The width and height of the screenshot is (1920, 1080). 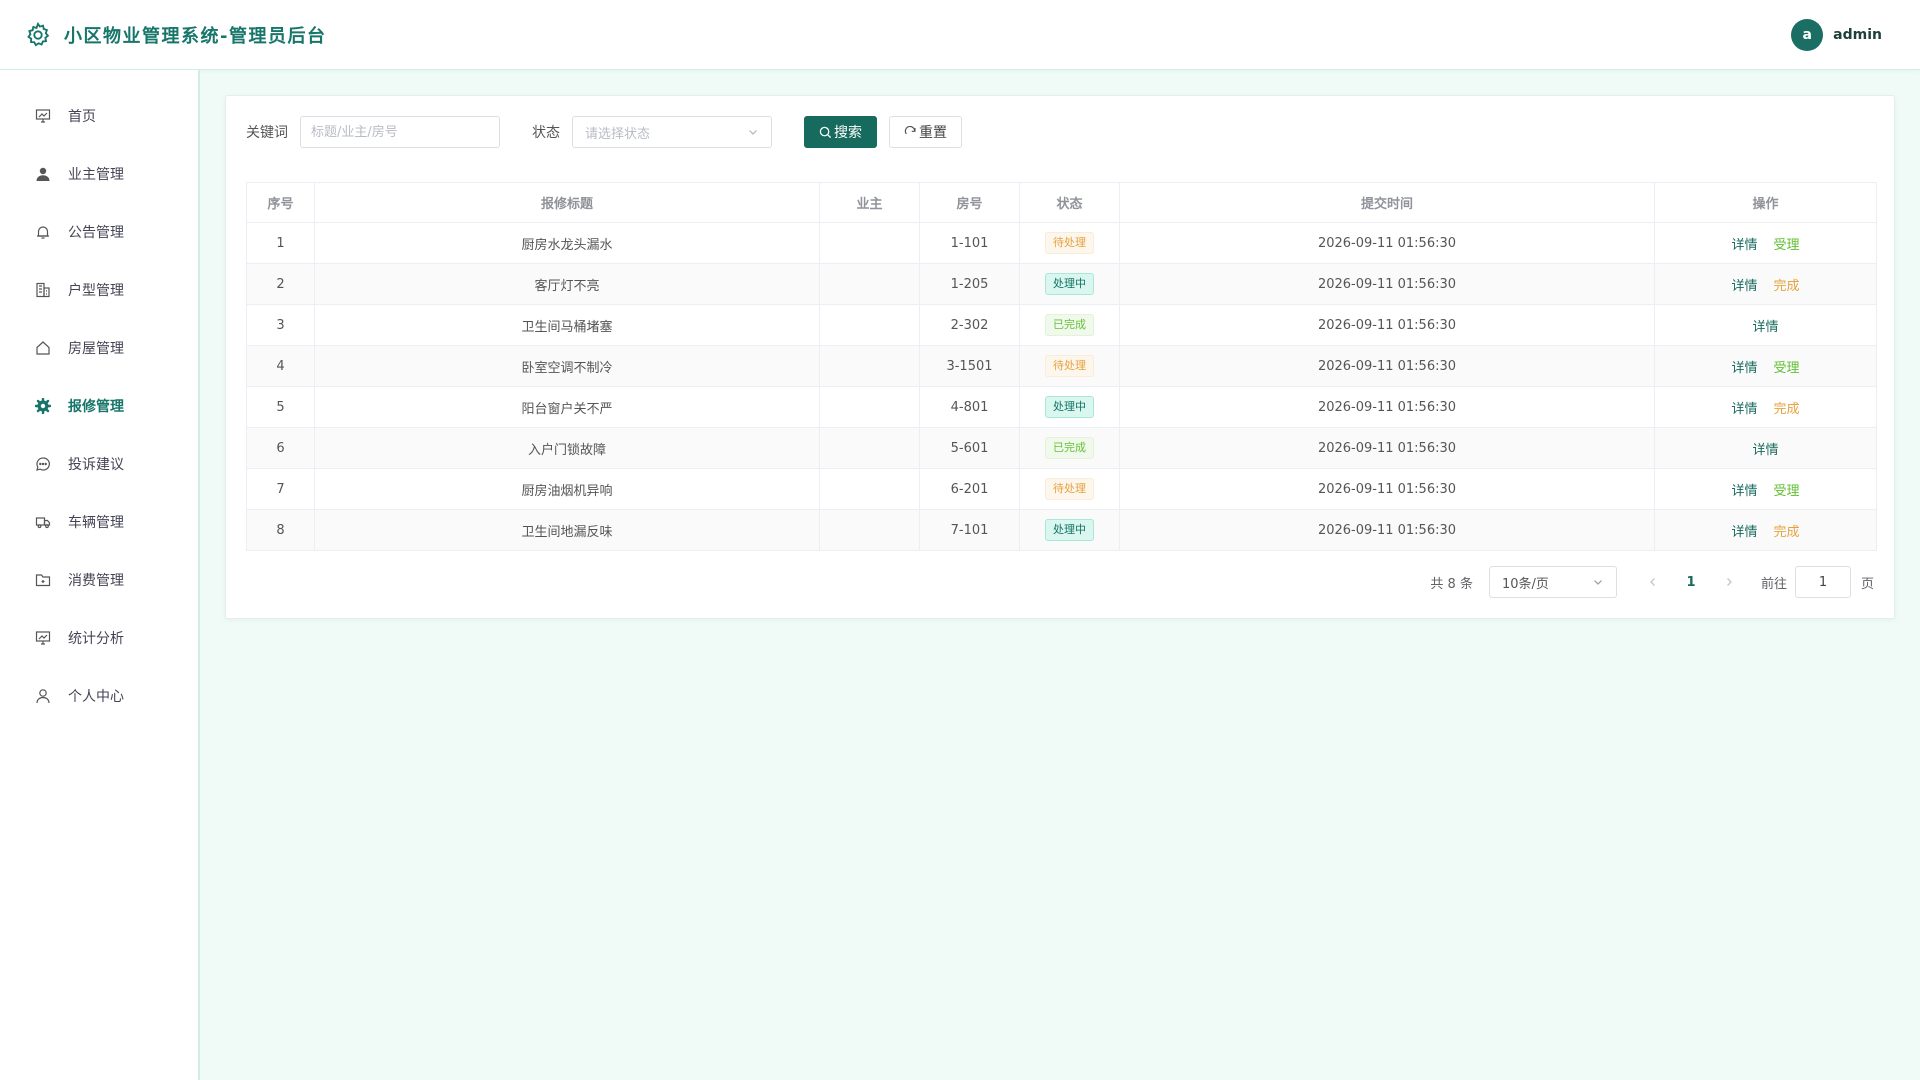 What do you see at coordinates (567, 325) in the screenshot?
I see `cell-title: 卫生间马桶堵塞` at bounding box center [567, 325].